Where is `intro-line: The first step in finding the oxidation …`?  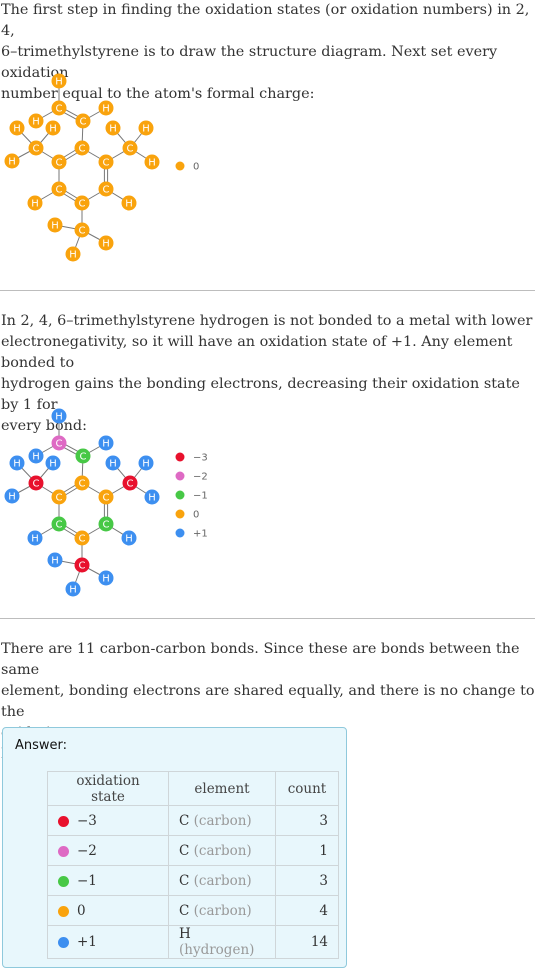
intro-line: The first step in finding the oxidation … is located at coordinates (265, 20).